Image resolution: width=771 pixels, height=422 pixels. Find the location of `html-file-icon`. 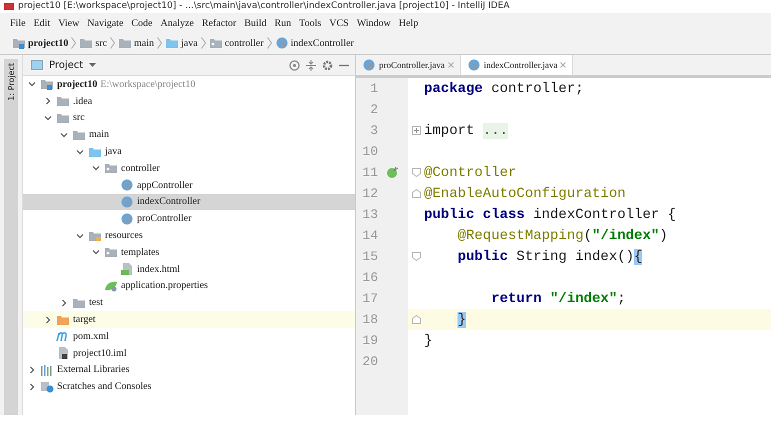

html-file-icon is located at coordinates (127, 269).